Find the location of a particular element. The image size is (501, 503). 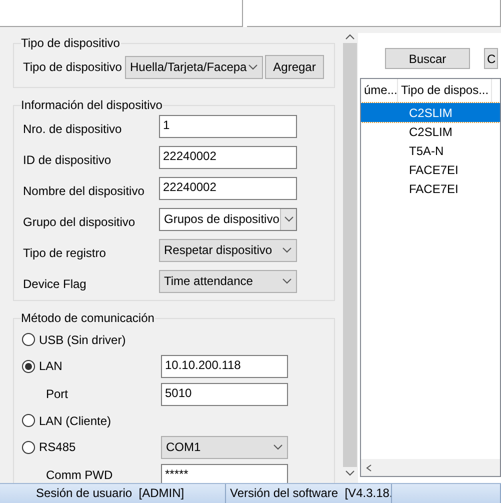

dropdown: Time attendance is located at coordinates (228, 281).